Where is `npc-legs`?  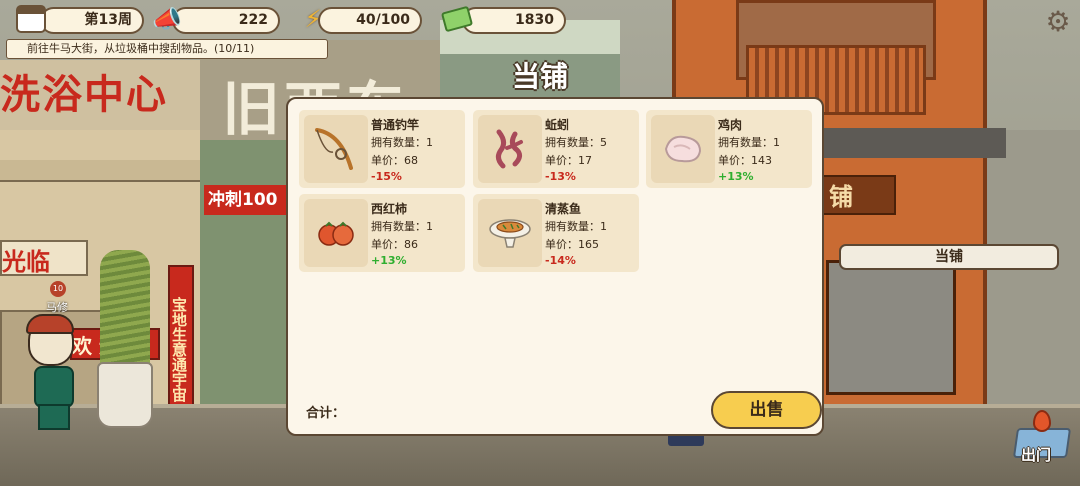 npc-legs is located at coordinates (54, 417).